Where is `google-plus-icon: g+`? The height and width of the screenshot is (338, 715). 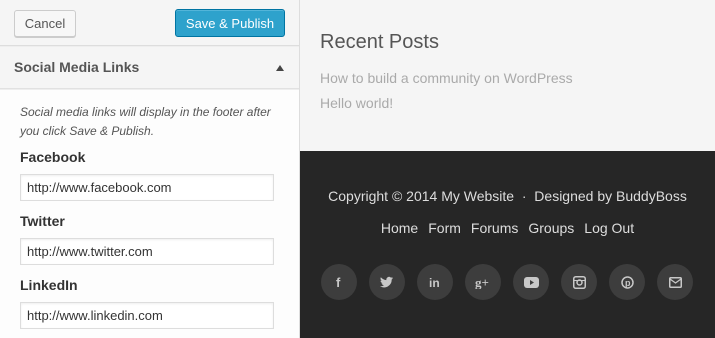
google-plus-icon: g+ is located at coordinates (483, 282).